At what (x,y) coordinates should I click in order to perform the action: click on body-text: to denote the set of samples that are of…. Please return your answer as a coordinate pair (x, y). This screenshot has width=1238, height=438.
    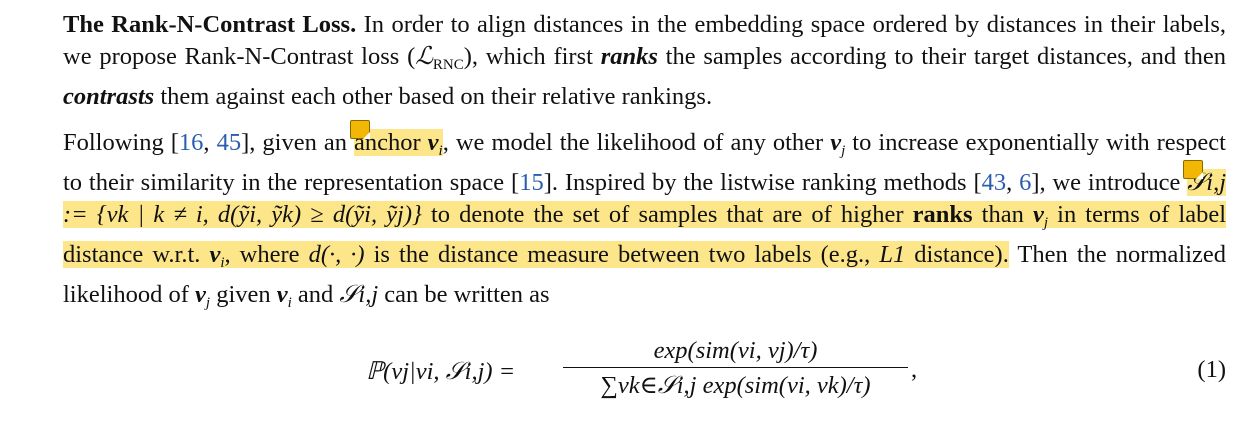
    Looking at the image, I should click on (667, 214).